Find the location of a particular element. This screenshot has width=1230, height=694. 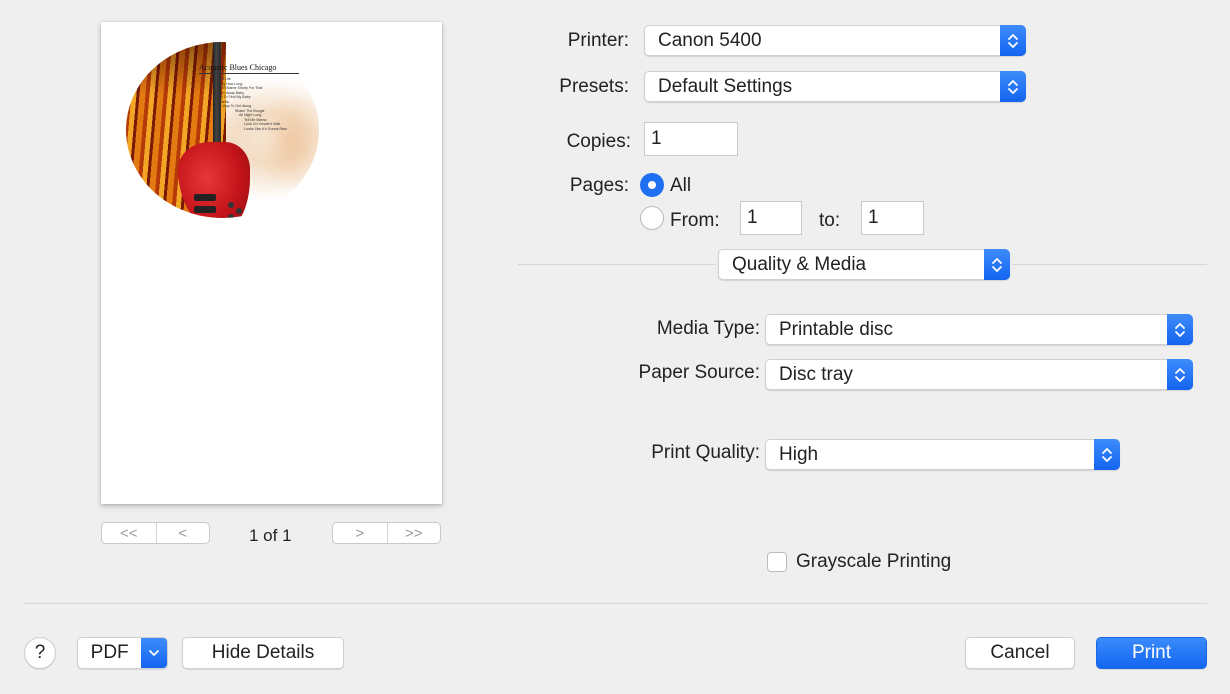

question-mark-icon: ? is located at coordinates (40, 652).